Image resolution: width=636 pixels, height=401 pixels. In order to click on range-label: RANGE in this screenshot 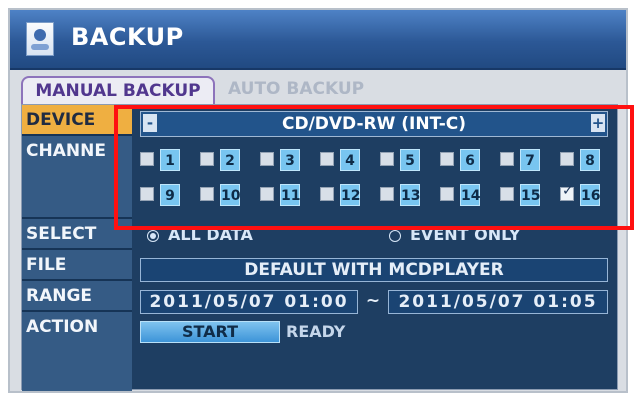, I will do `click(77, 296)`.